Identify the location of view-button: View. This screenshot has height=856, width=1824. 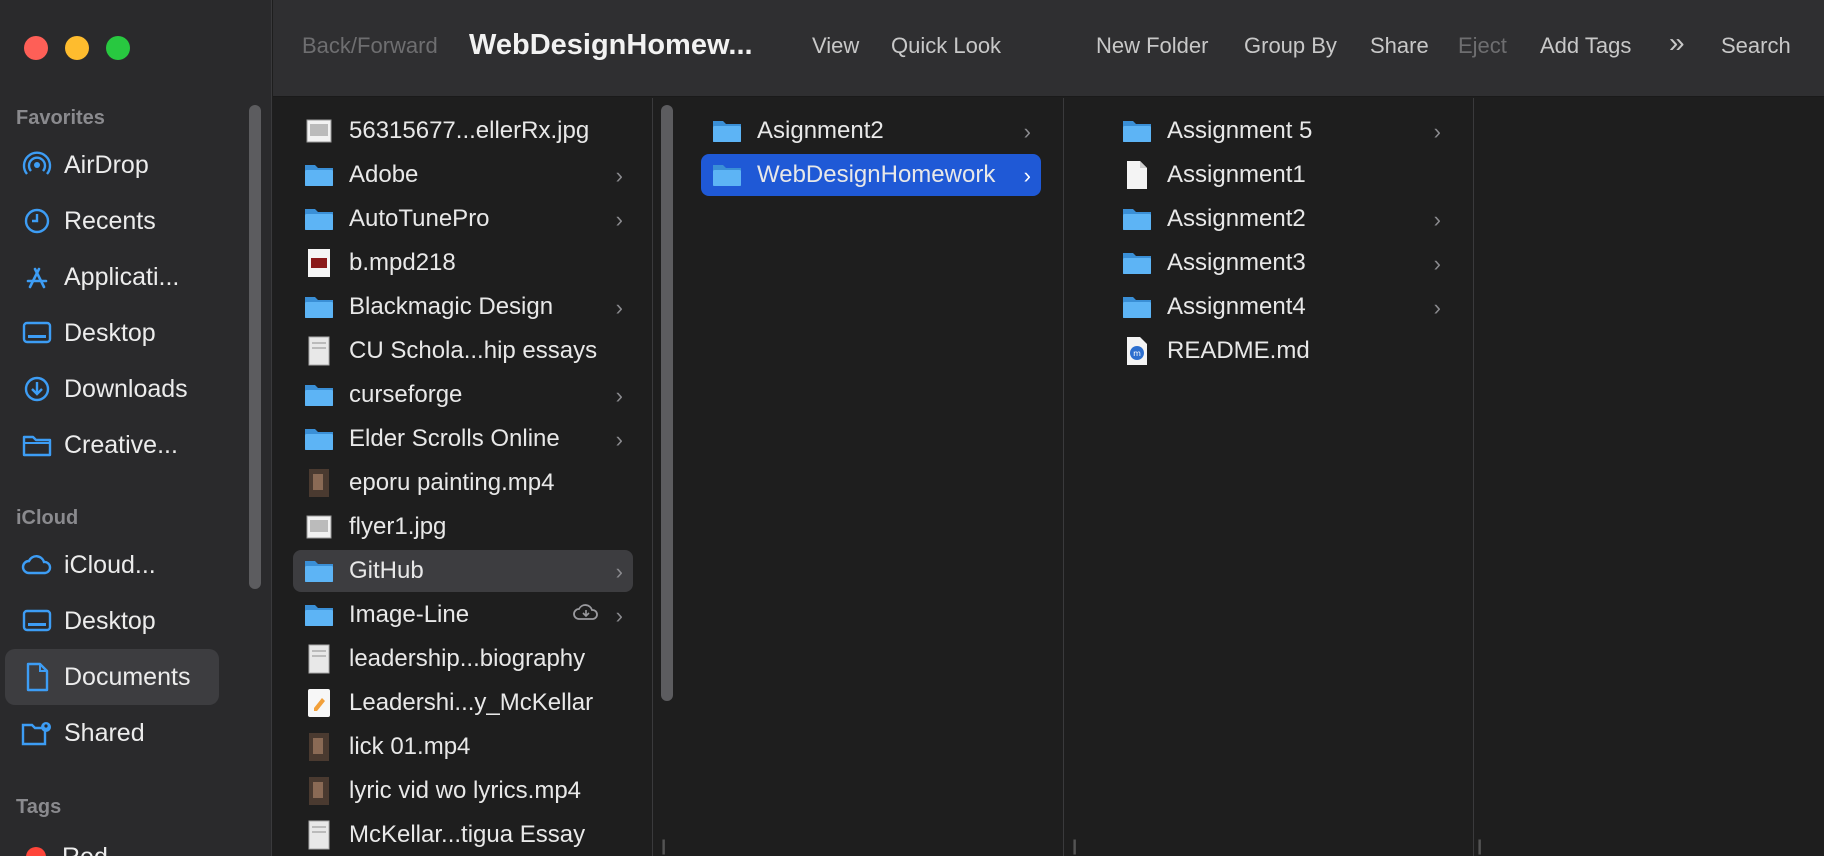
(835, 46).